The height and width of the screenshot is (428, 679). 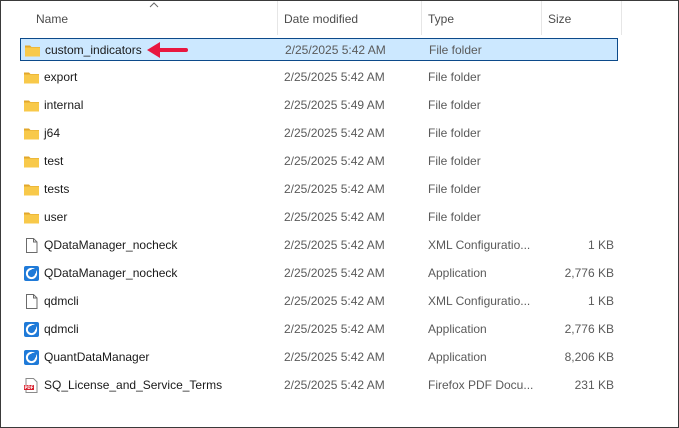 I want to click on column-header-date-modified: Date modified, so click(x=349, y=18).